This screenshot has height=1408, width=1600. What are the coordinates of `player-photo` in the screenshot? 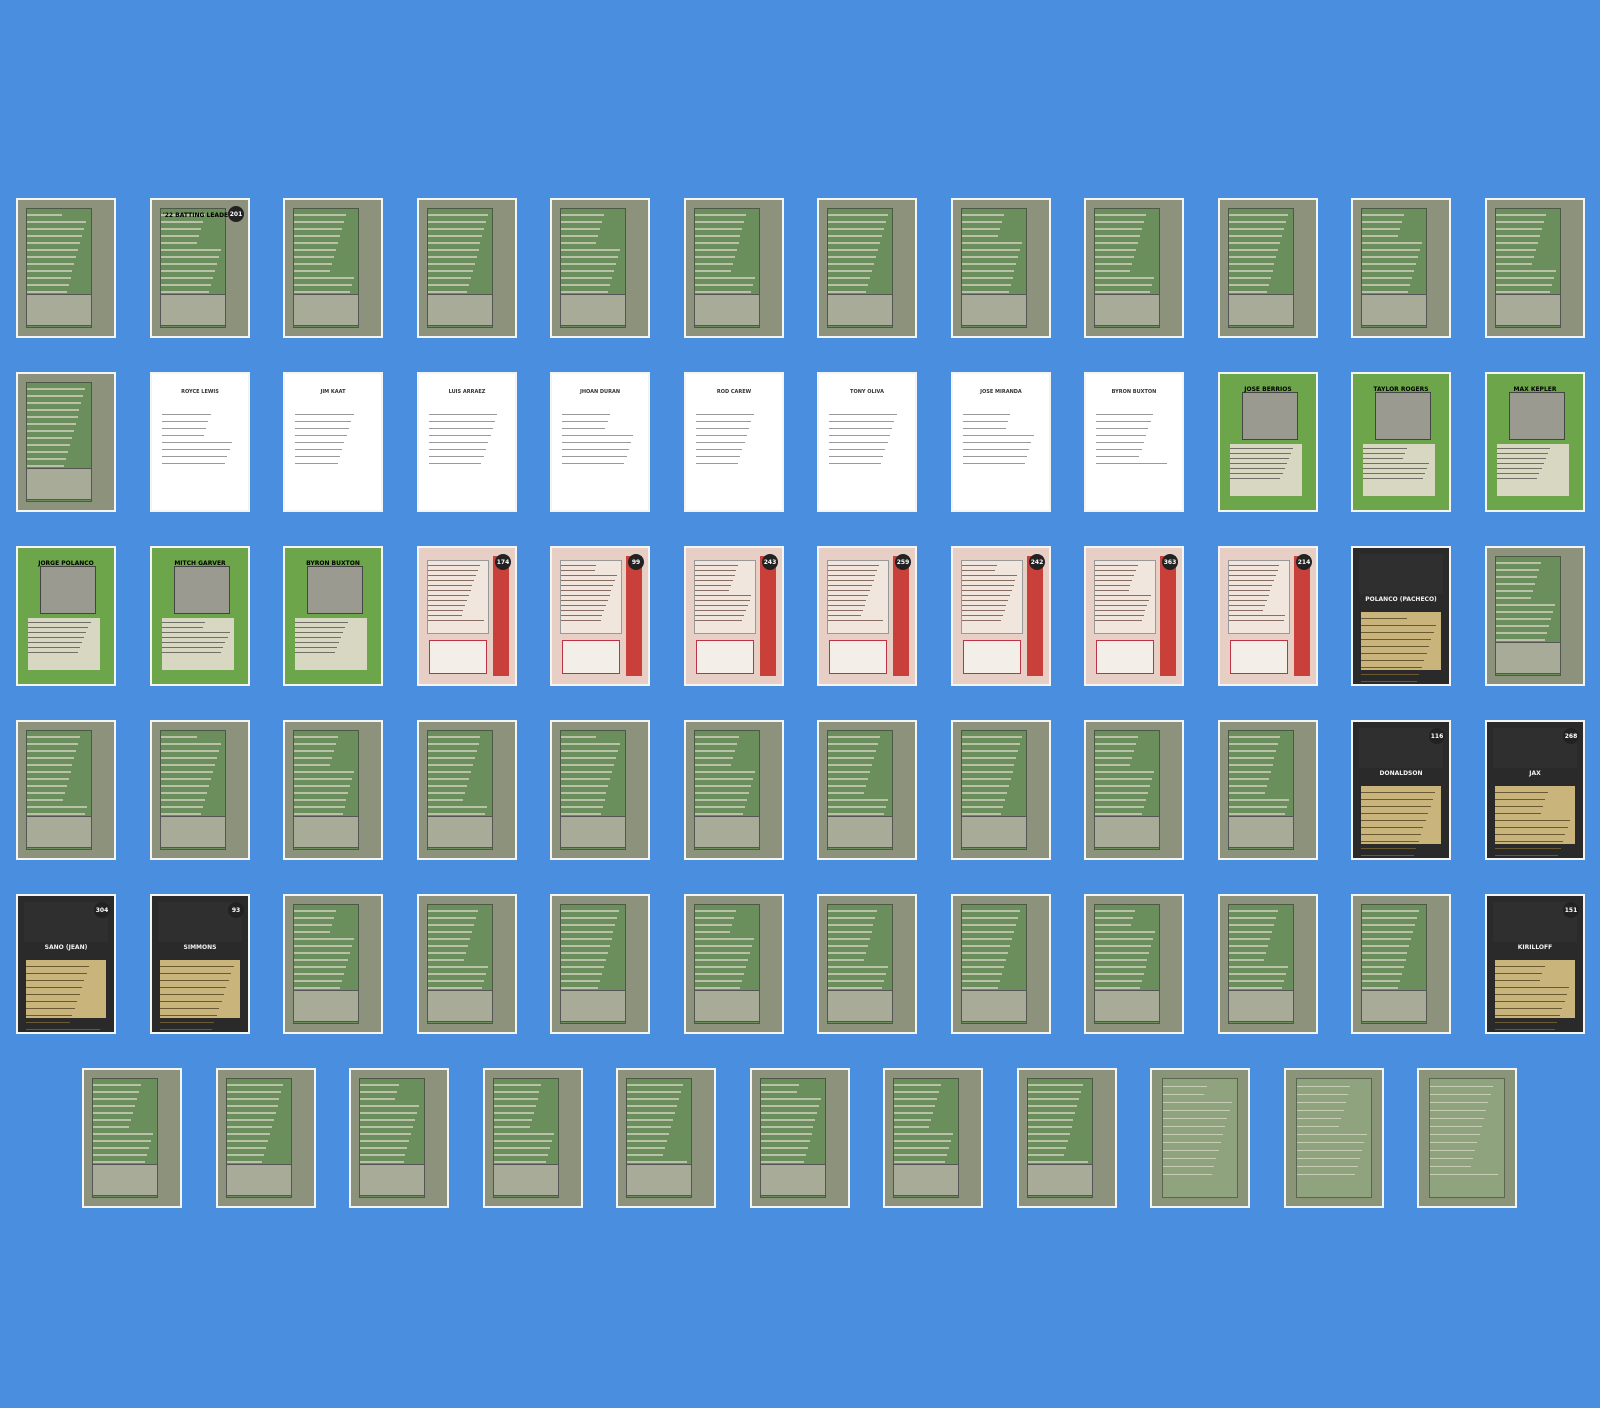 It's located at (1270, 416).